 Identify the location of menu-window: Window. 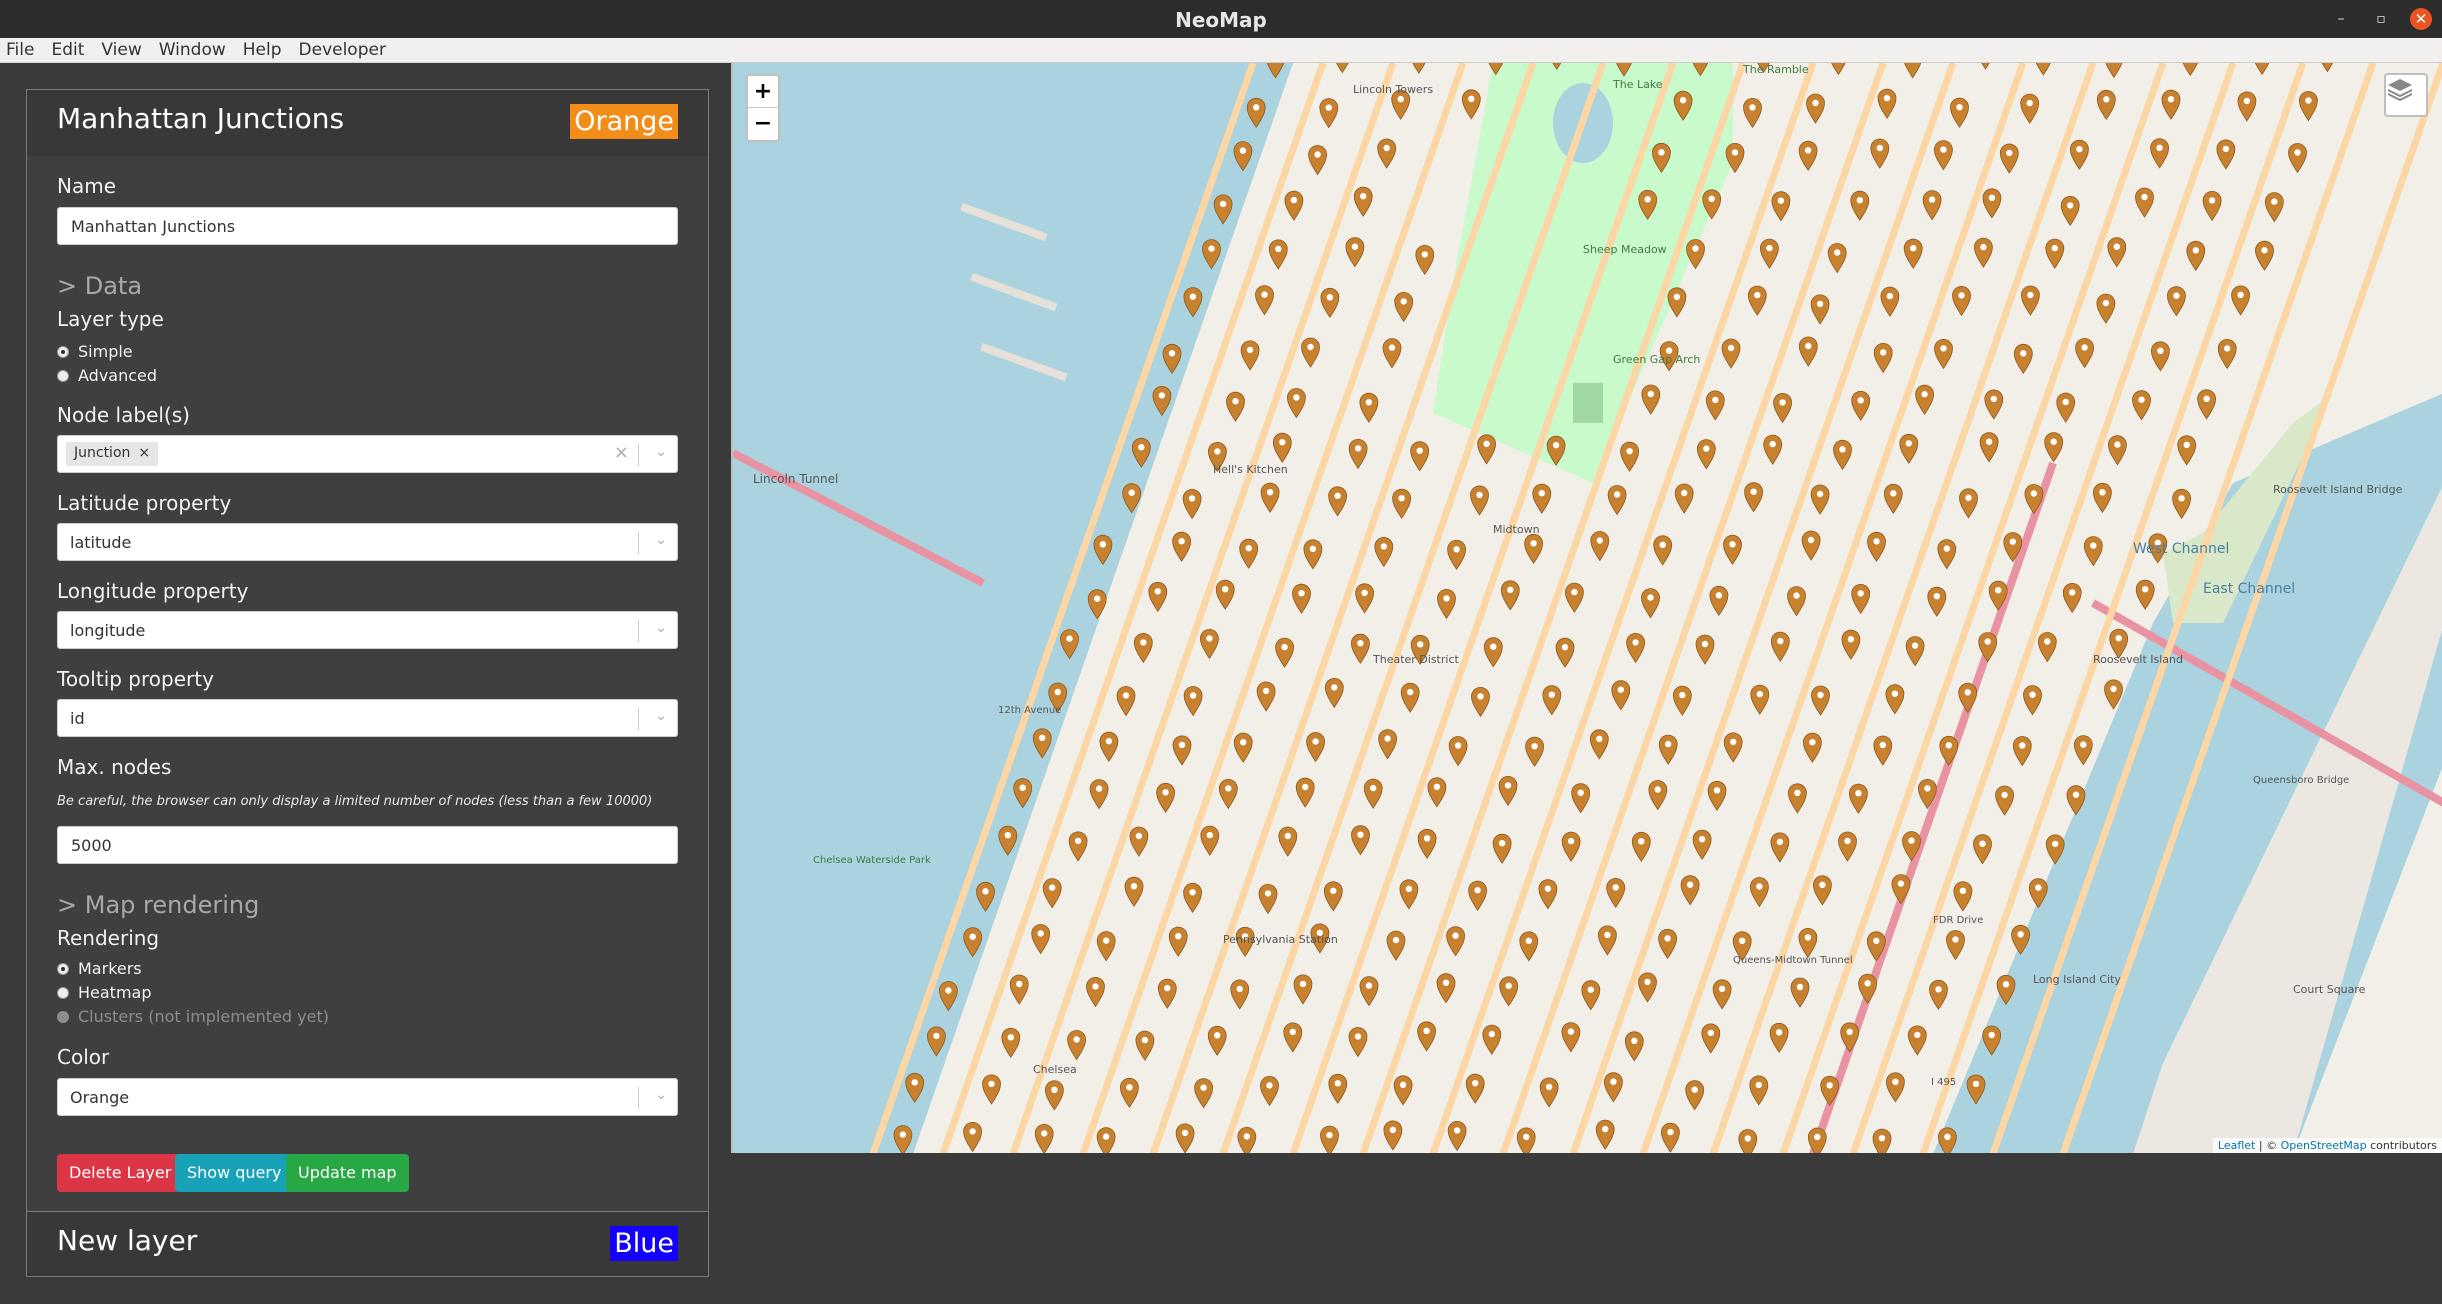
(192, 50).